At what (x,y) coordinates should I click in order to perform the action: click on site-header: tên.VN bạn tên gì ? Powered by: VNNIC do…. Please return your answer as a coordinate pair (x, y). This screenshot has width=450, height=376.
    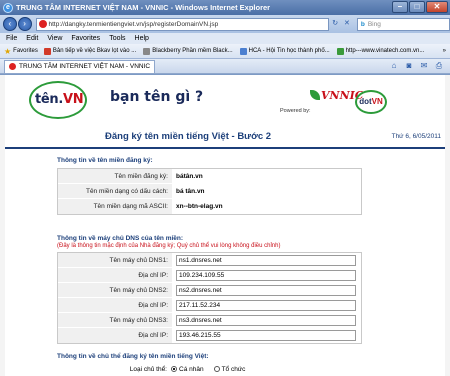
    Looking at the image, I should click on (225, 101).